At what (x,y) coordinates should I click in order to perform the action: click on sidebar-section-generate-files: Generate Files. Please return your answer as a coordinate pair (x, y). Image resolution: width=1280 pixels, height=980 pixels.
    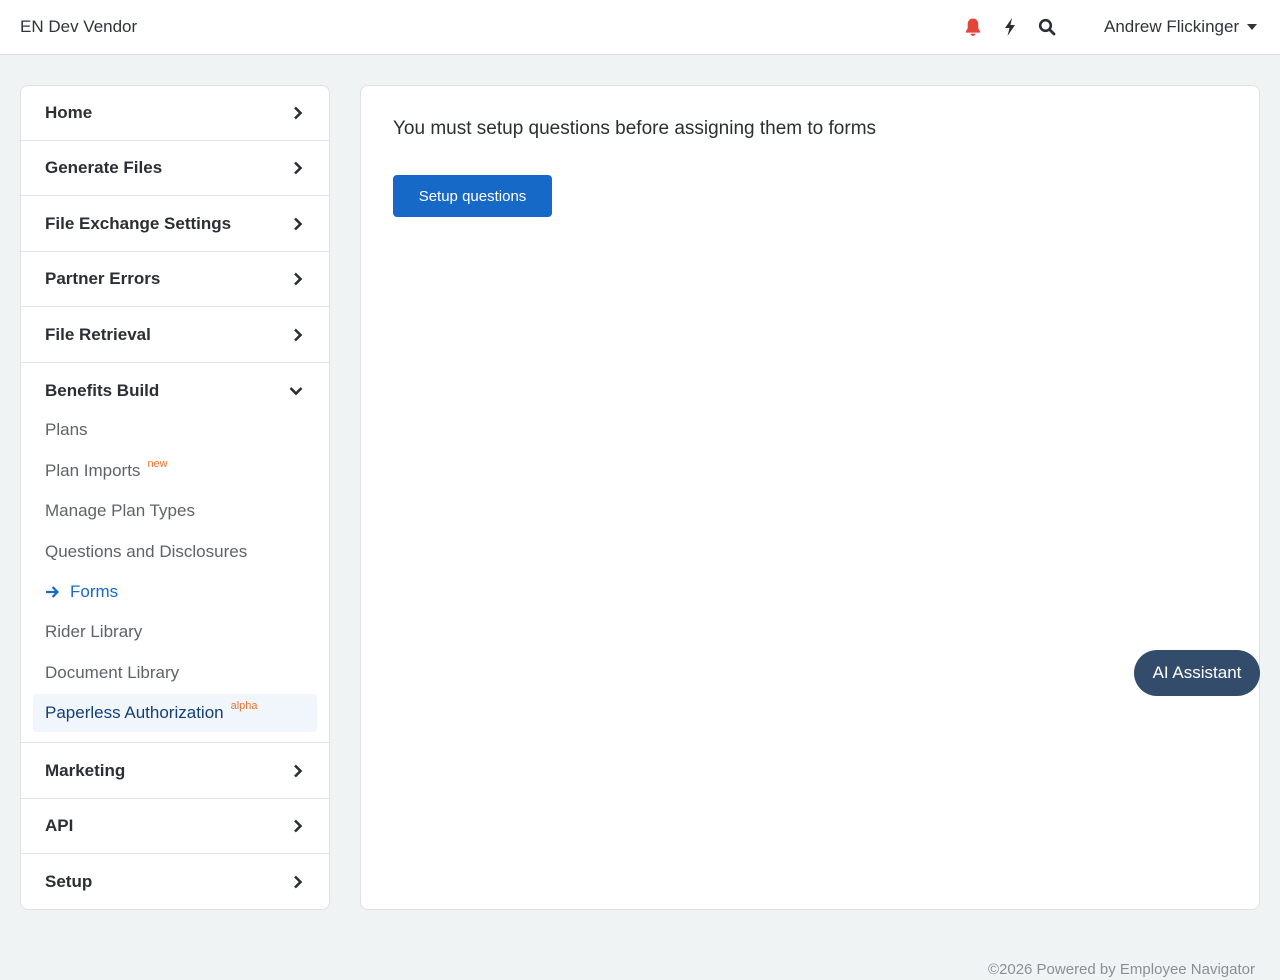
    Looking at the image, I should click on (175, 168).